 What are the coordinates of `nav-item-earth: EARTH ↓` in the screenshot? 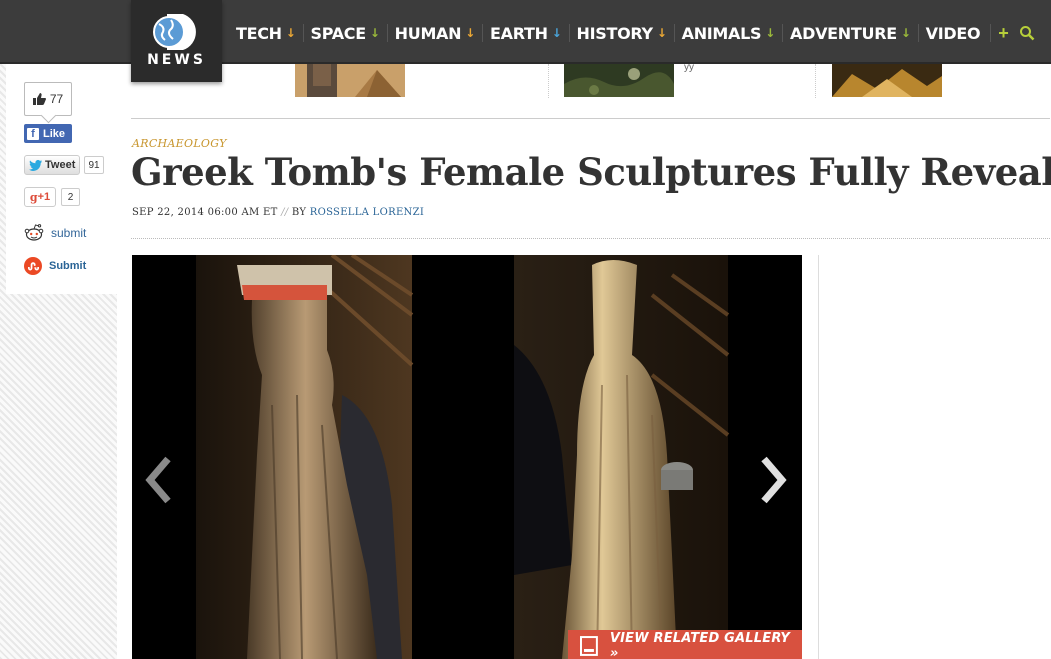 It's located at (529, 33).